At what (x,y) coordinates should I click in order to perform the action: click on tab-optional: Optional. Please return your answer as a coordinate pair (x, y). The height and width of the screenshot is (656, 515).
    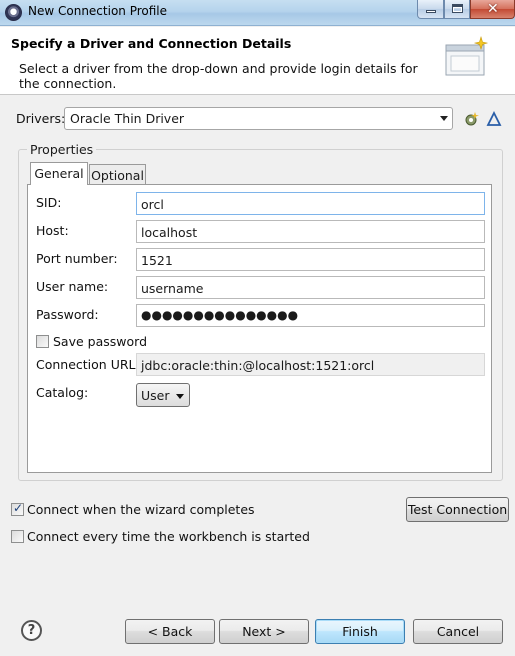
    Looking at the image, I should click on (117, 174).